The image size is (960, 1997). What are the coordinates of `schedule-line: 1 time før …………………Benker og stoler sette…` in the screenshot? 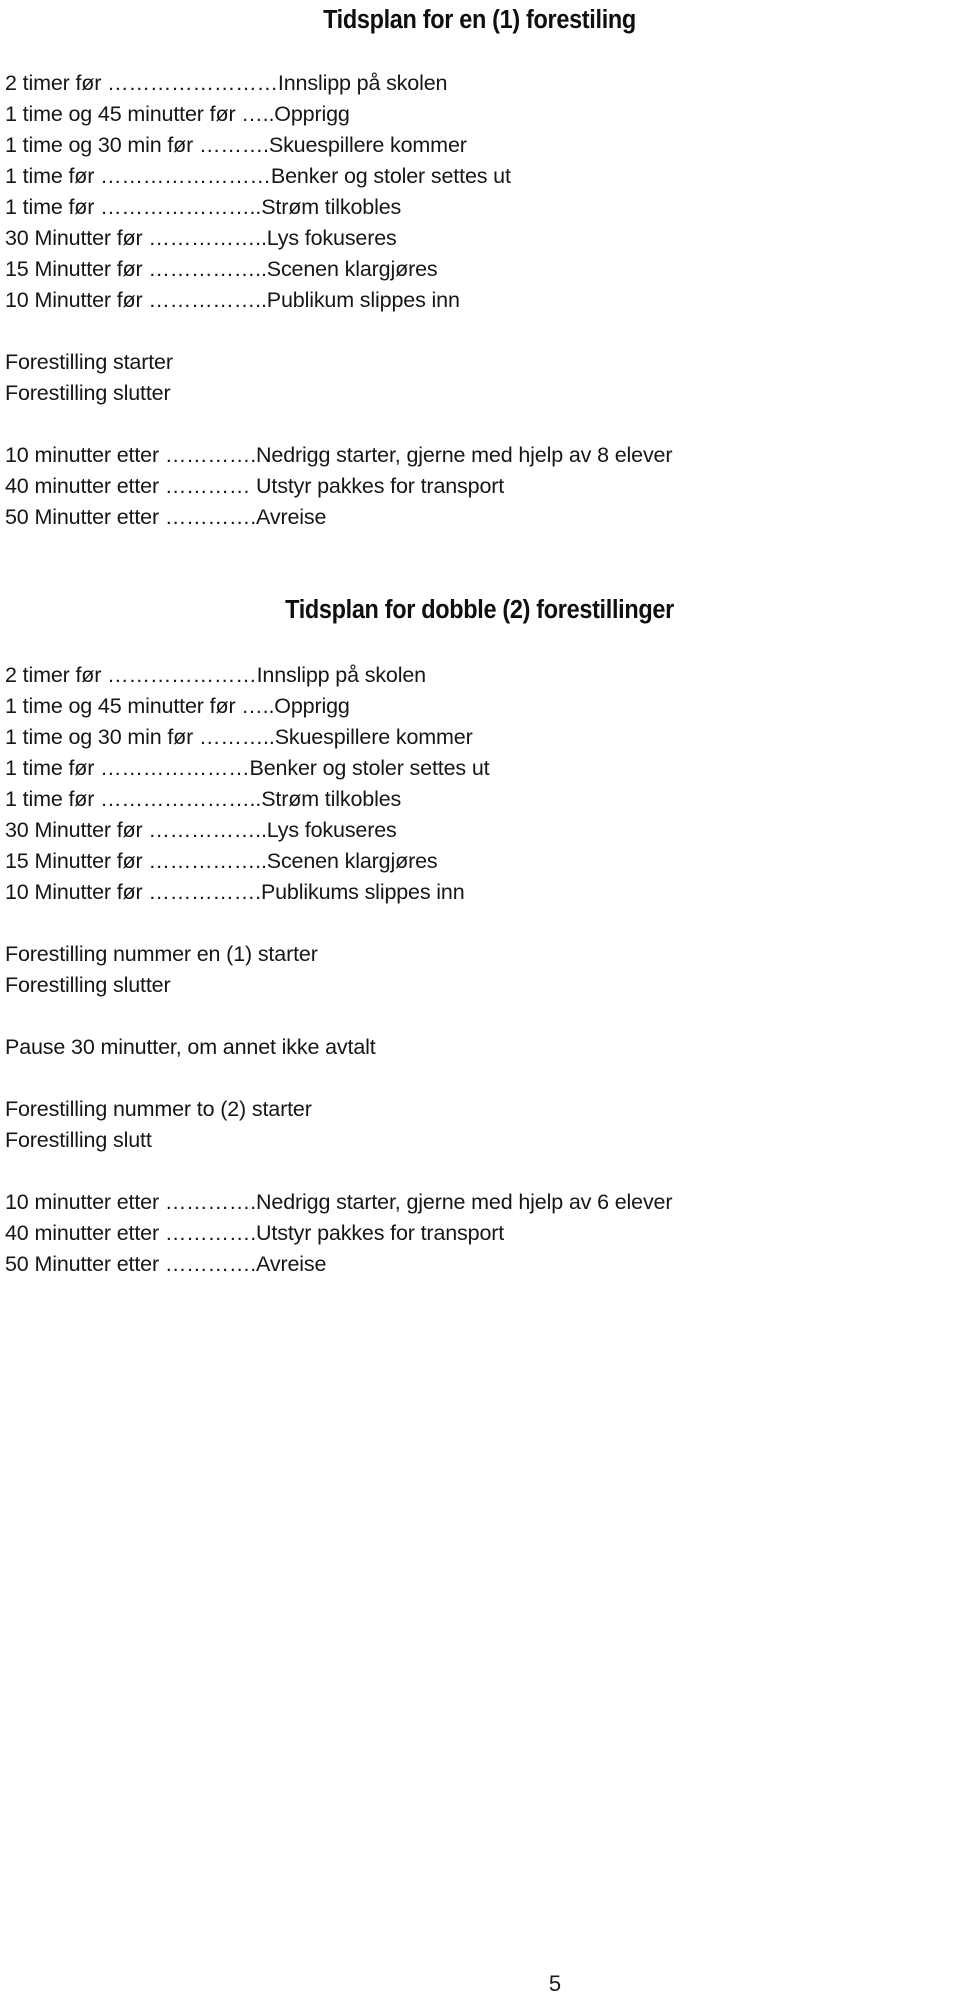 It's located at (247, 768).